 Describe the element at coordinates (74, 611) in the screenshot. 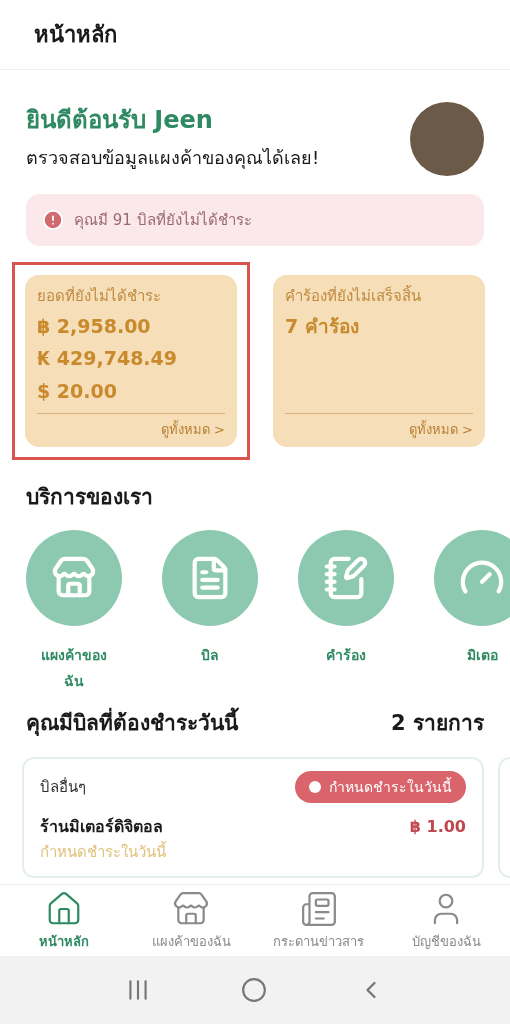

I see `service-button: แผงค้าของฉัน` at that location.